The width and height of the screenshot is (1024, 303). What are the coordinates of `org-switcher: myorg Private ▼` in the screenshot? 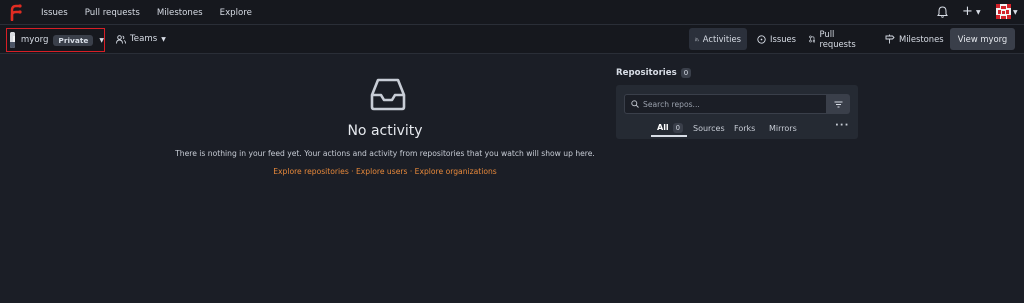 It's located at (55, 40).